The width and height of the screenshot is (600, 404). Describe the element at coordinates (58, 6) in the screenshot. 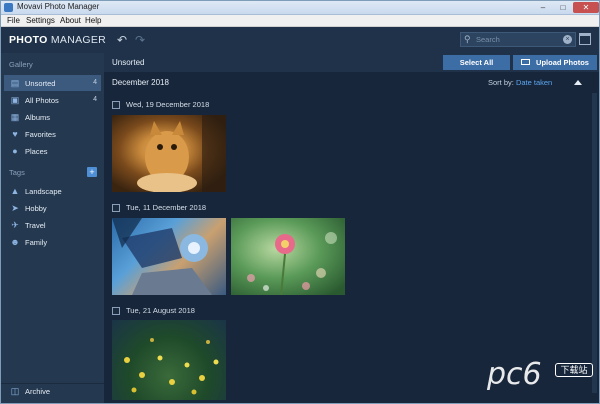

I see `window-title: Movavi Photo Manager` at that location.